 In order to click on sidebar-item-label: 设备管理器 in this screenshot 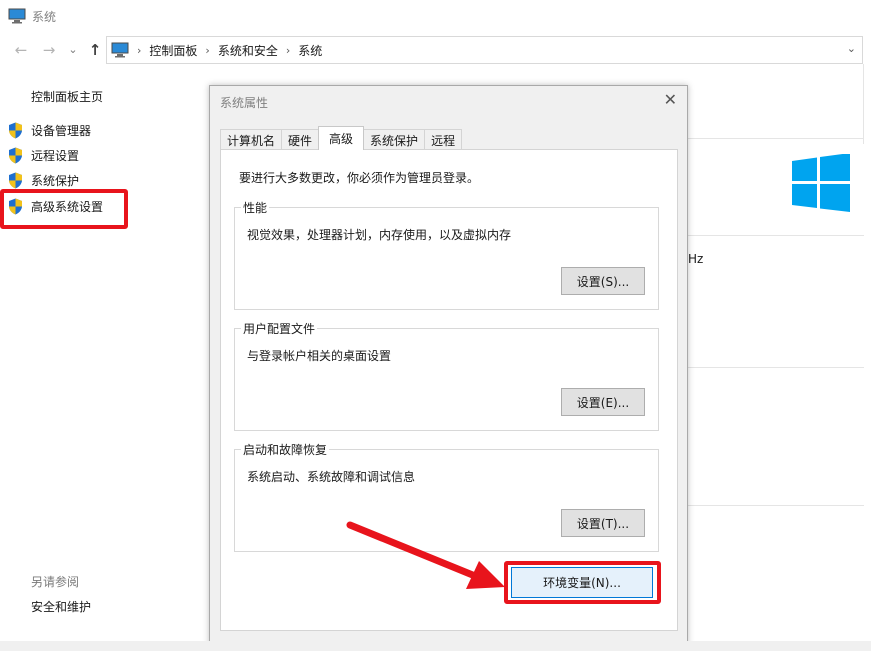, I will do `click(61, 131)`.